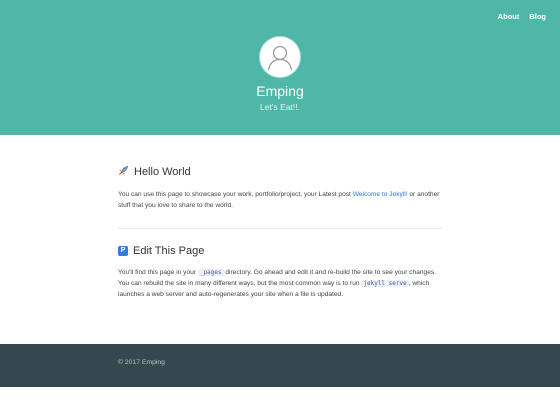 The height and width of the screenshot is (420, 560). Describe the element at coordinates (123, 251) in the screenshot. I see `p-icon: P` at that location.